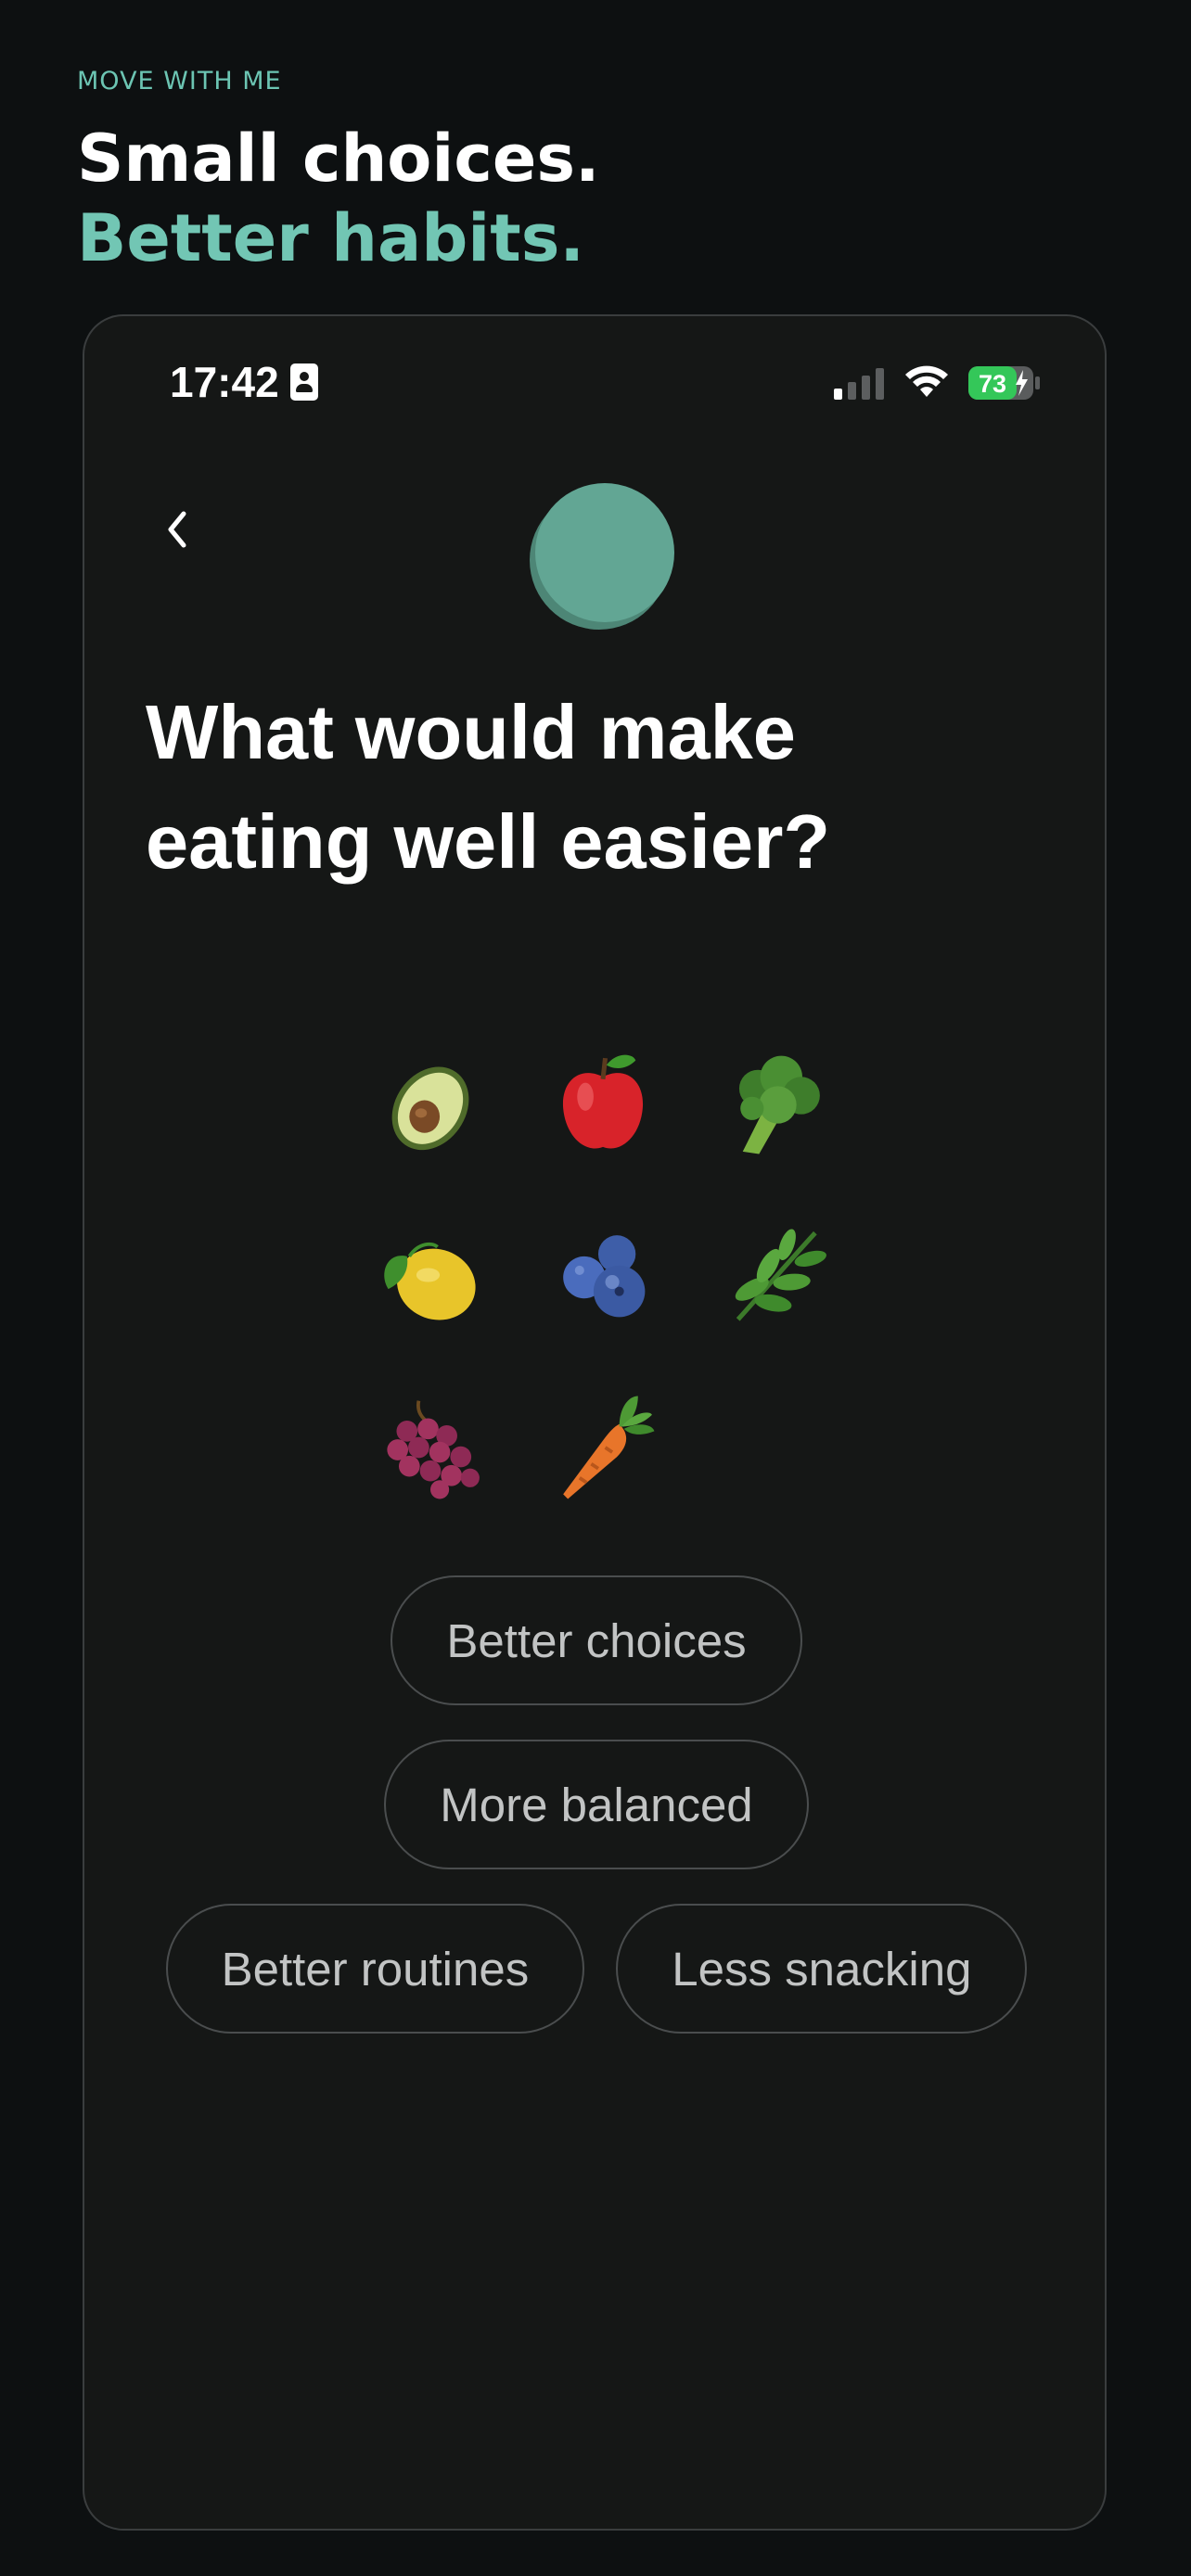 Image resolution: width=1191 pixels, height=2576 pixels. Describe the element at coordinates (224, 382) in the screenshot. I see `status-time: 17:42` at that location.